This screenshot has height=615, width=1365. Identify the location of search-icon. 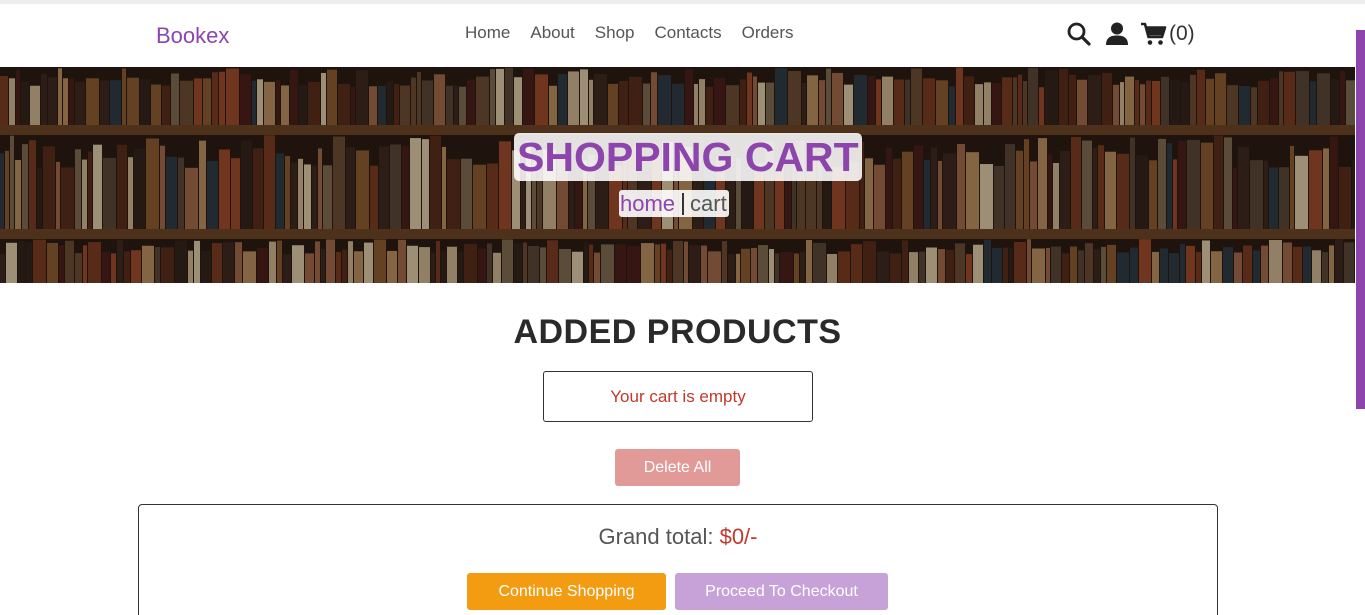
(1079, 34).